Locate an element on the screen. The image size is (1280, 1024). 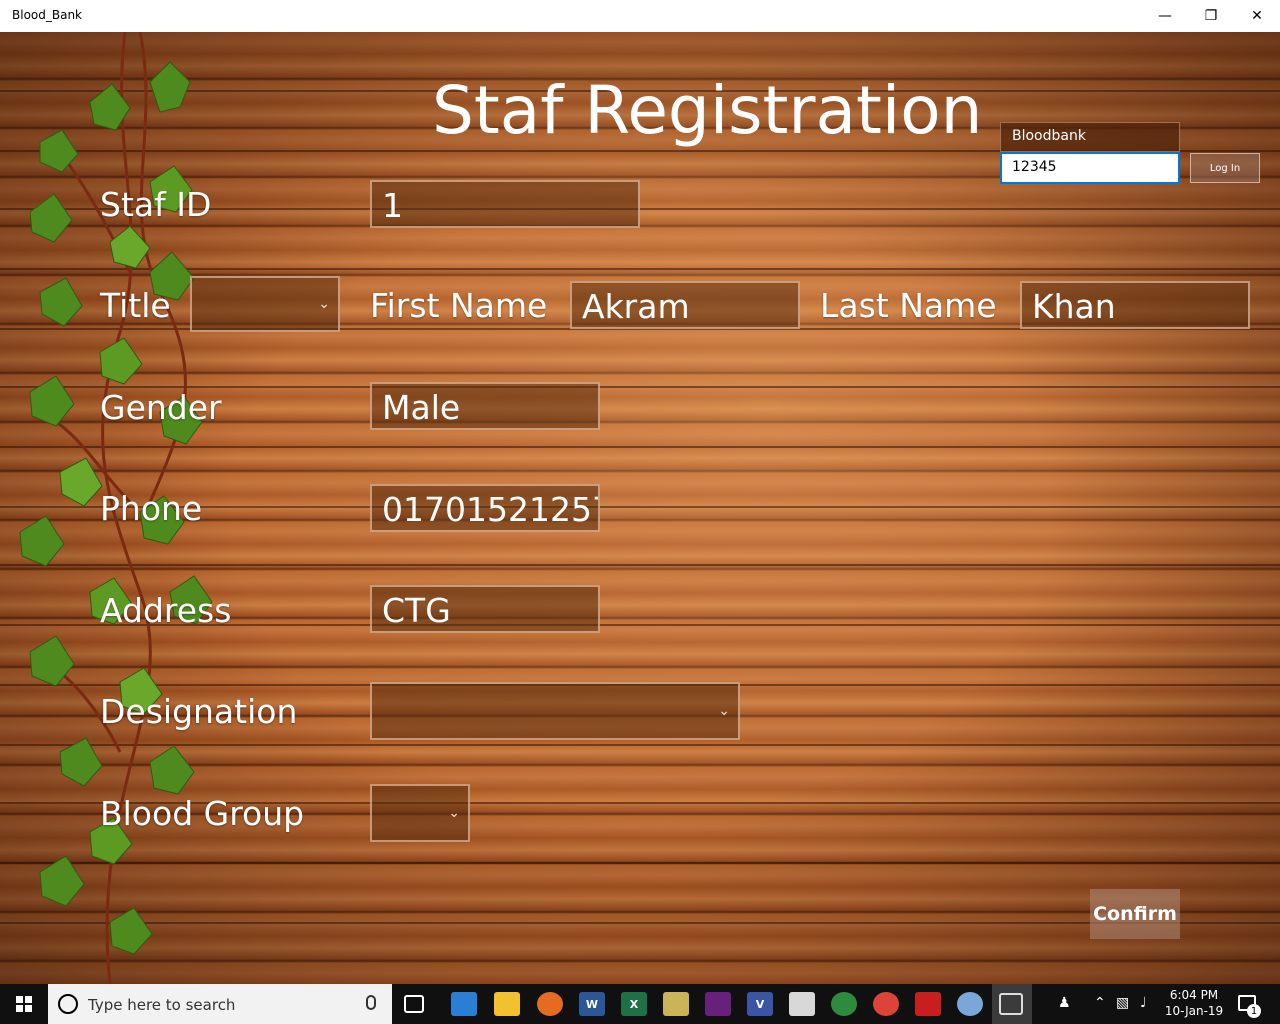
eye-app-icon is located at coordinates (844, 1004).